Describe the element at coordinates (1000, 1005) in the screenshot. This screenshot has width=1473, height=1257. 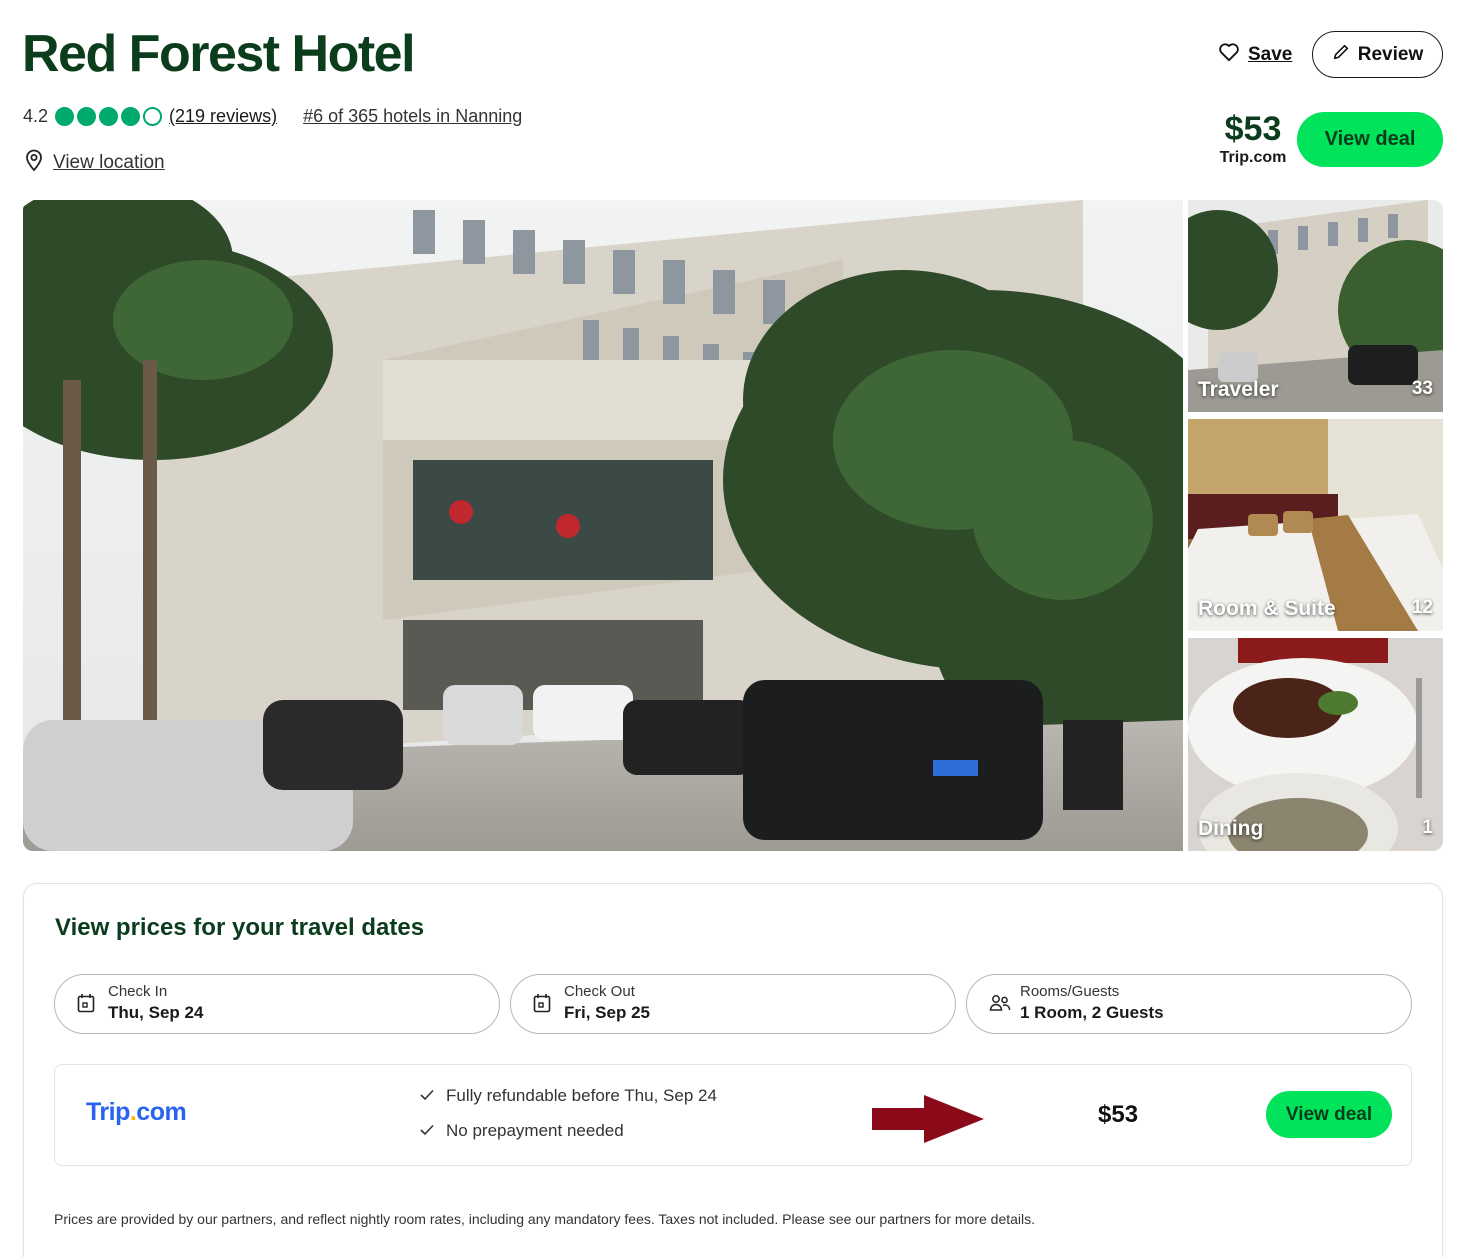
I see `guests-icon` at that location.